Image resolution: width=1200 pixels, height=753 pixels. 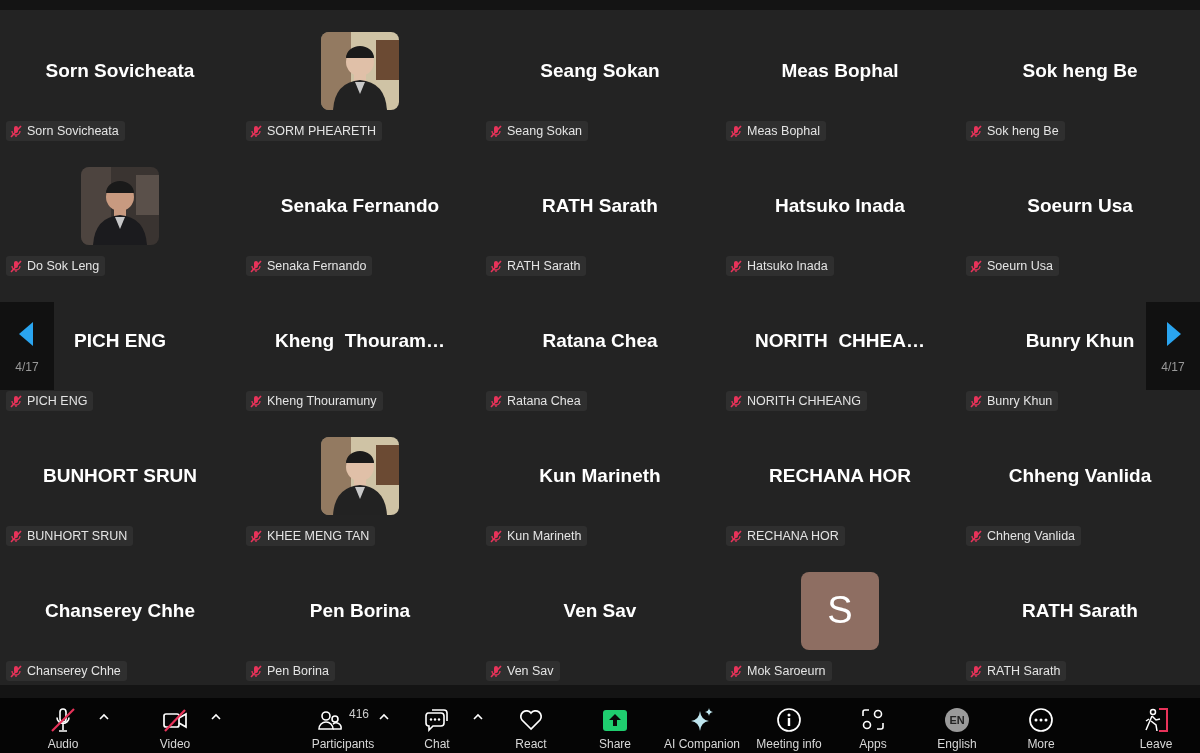 I want to click on apps-button: Apps, so click(x=873, y=724).